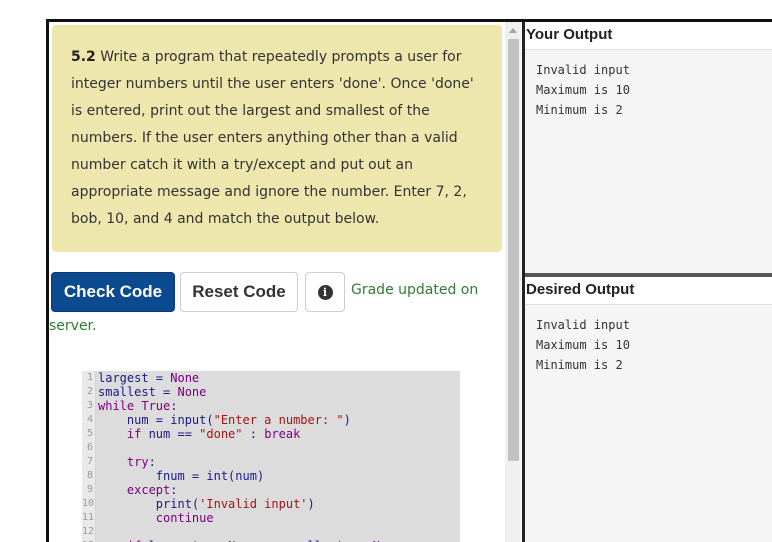  I want to click on code-line: largest = None, so click(253, 378).